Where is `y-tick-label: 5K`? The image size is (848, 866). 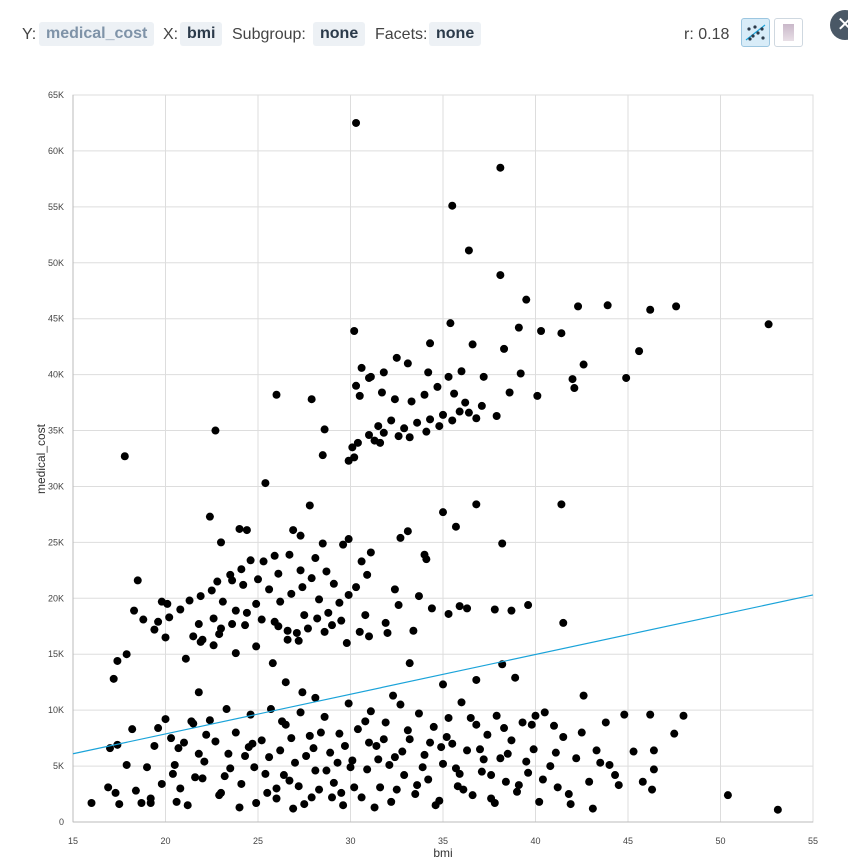
y-tick-label: 5K is located at coordinates (58, 766).